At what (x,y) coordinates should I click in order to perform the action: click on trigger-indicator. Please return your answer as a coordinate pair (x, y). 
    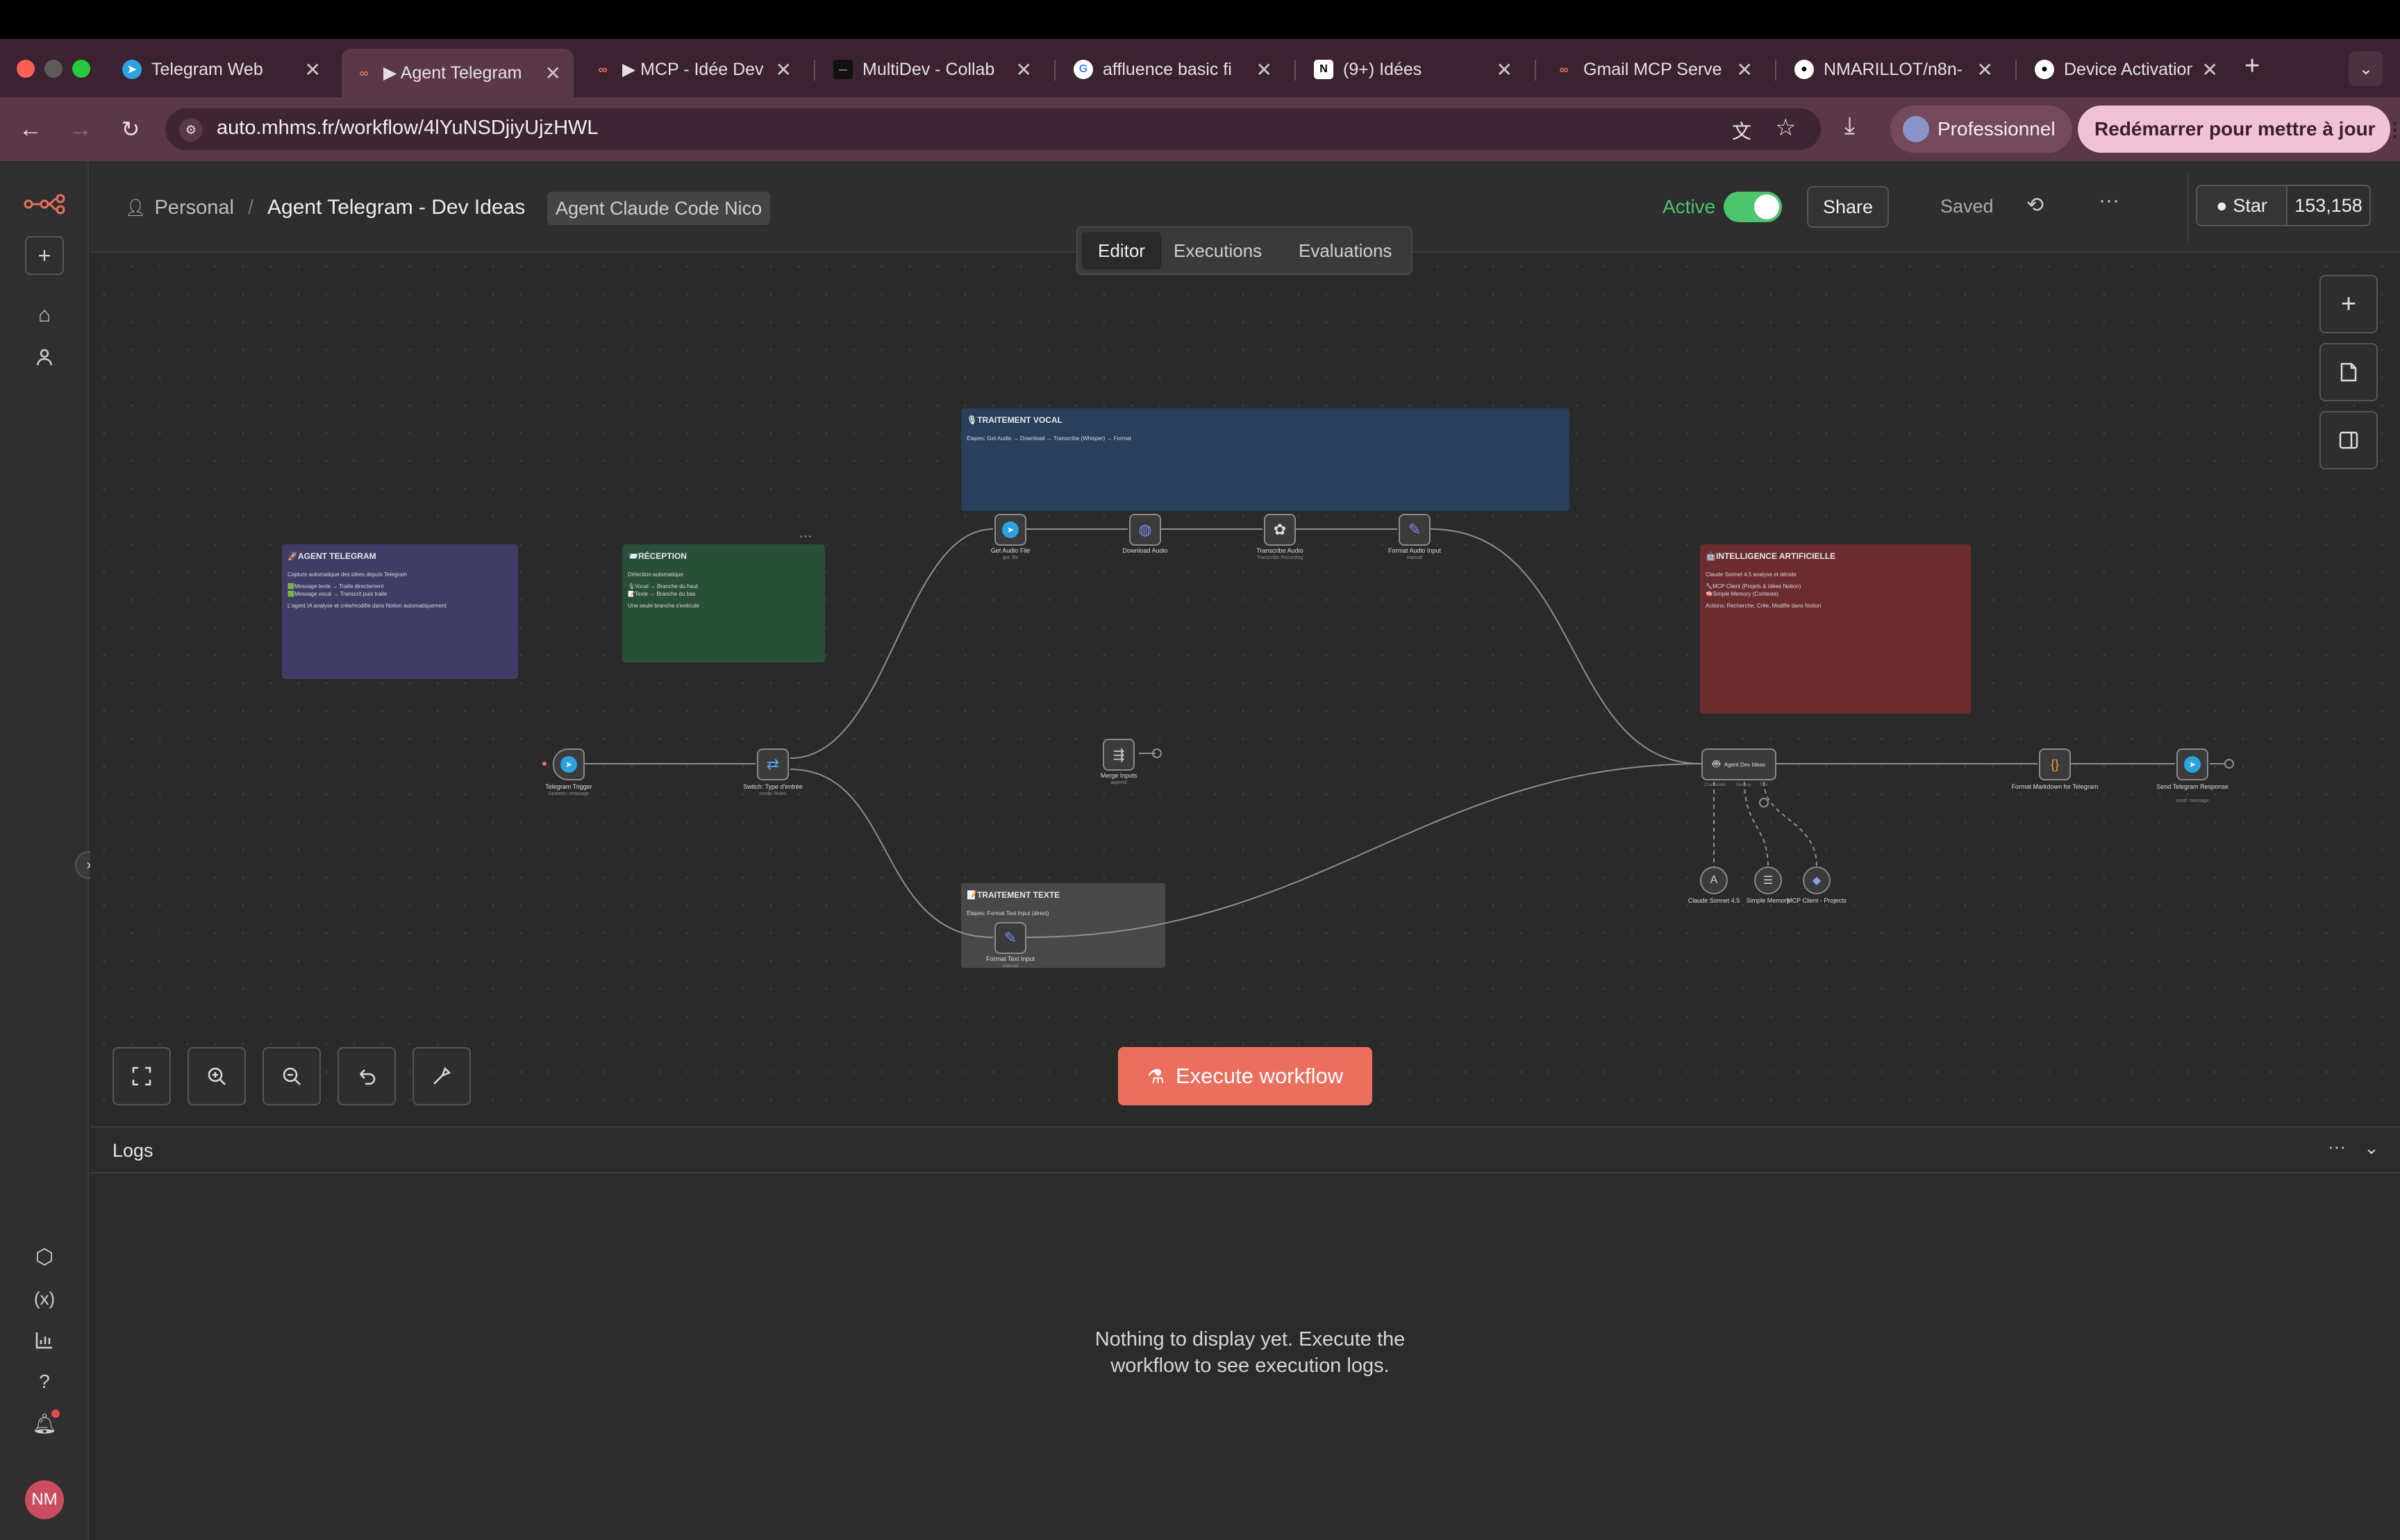
    Looking at the image, I should click on (544, 764).